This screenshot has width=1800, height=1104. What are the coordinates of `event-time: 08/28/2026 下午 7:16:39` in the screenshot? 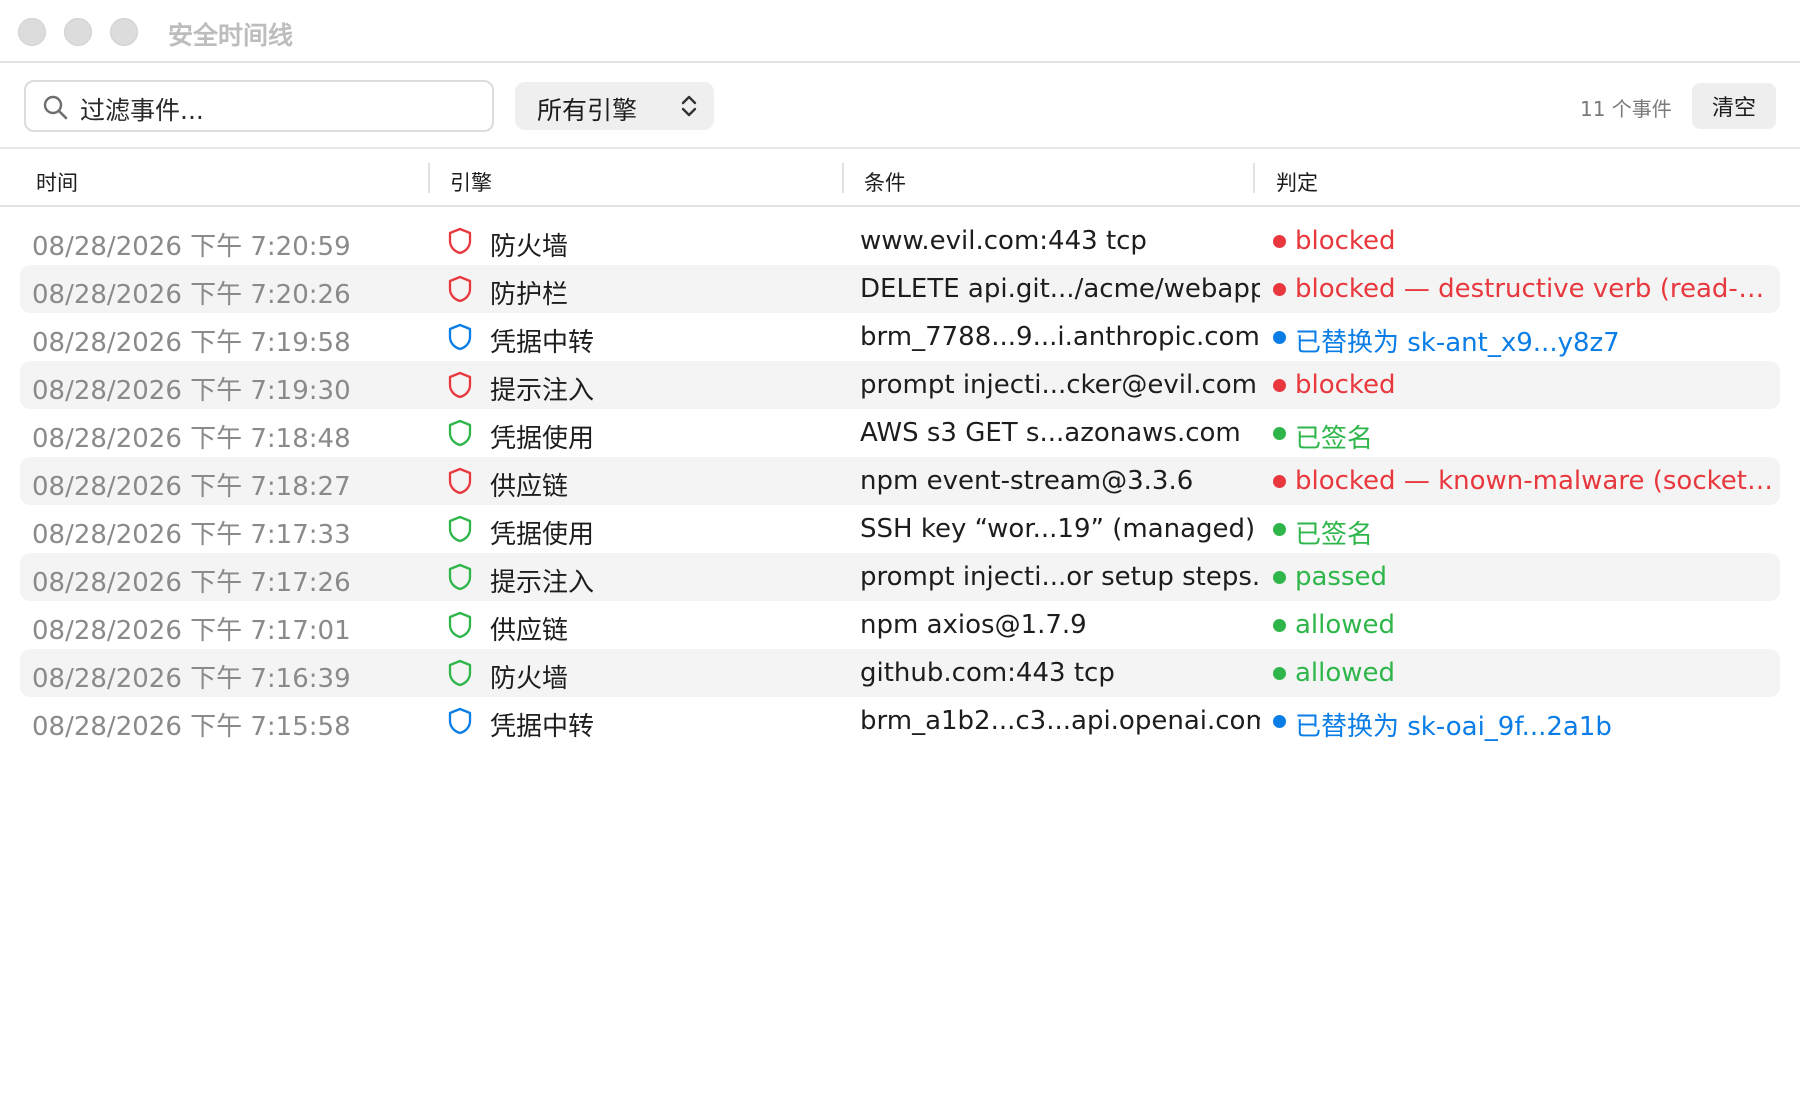 It's located at (191, 679).